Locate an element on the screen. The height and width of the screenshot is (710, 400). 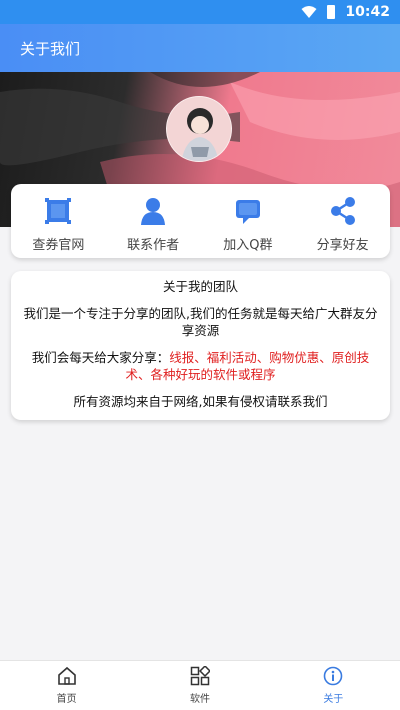
nav-item-about: 关于 is located at coordinates (333, 685).